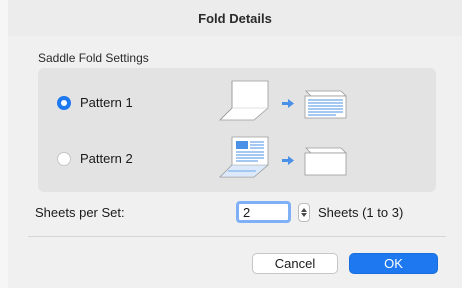 Image resolution: width=462 pixels, height=288 pixels. I want to click on background-window-edge, so click(4, 144).